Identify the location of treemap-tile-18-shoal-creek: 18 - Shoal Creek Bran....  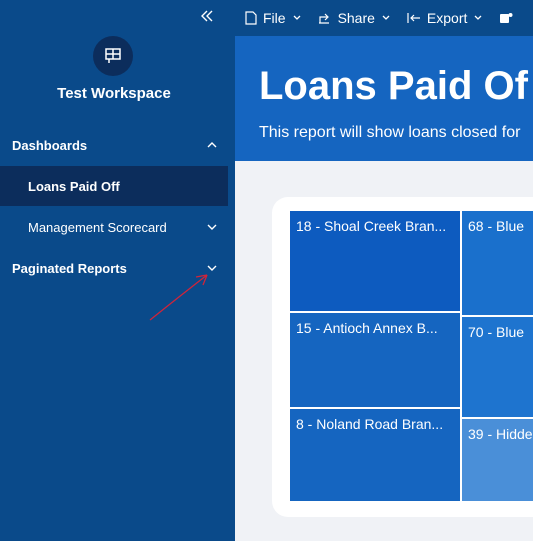
(375, 261).